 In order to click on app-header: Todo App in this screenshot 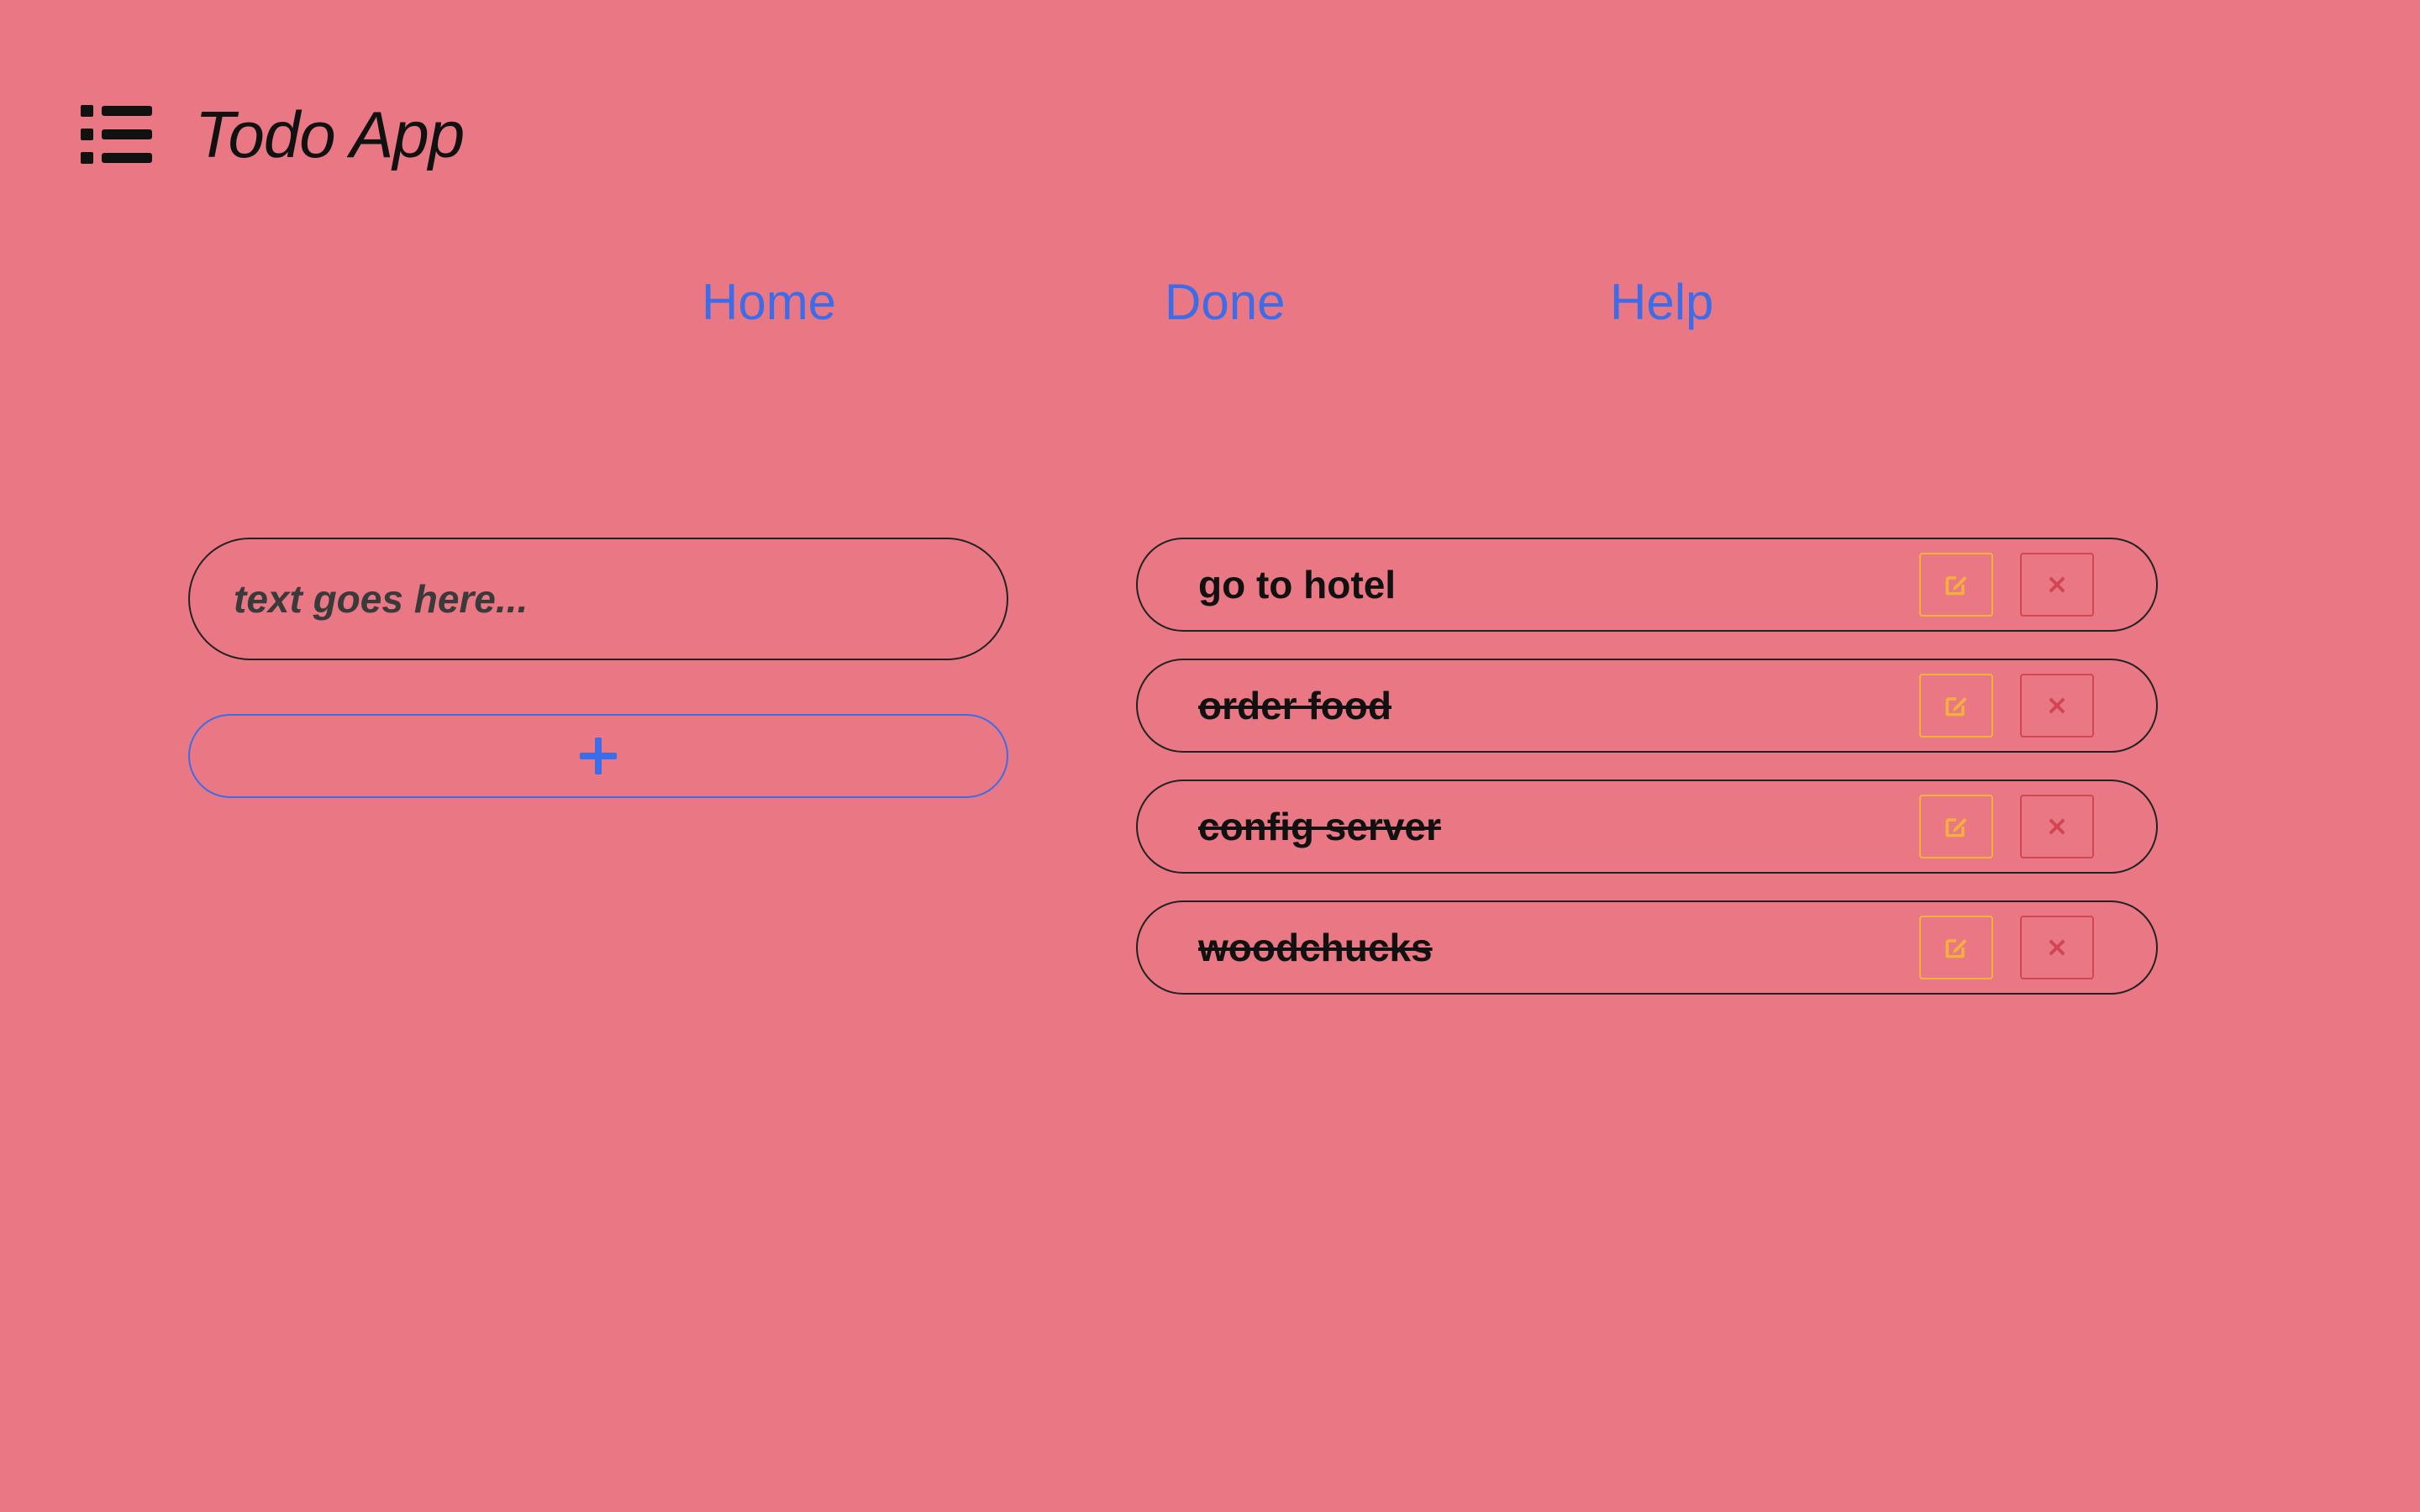, I will do `click(273, 134)`.